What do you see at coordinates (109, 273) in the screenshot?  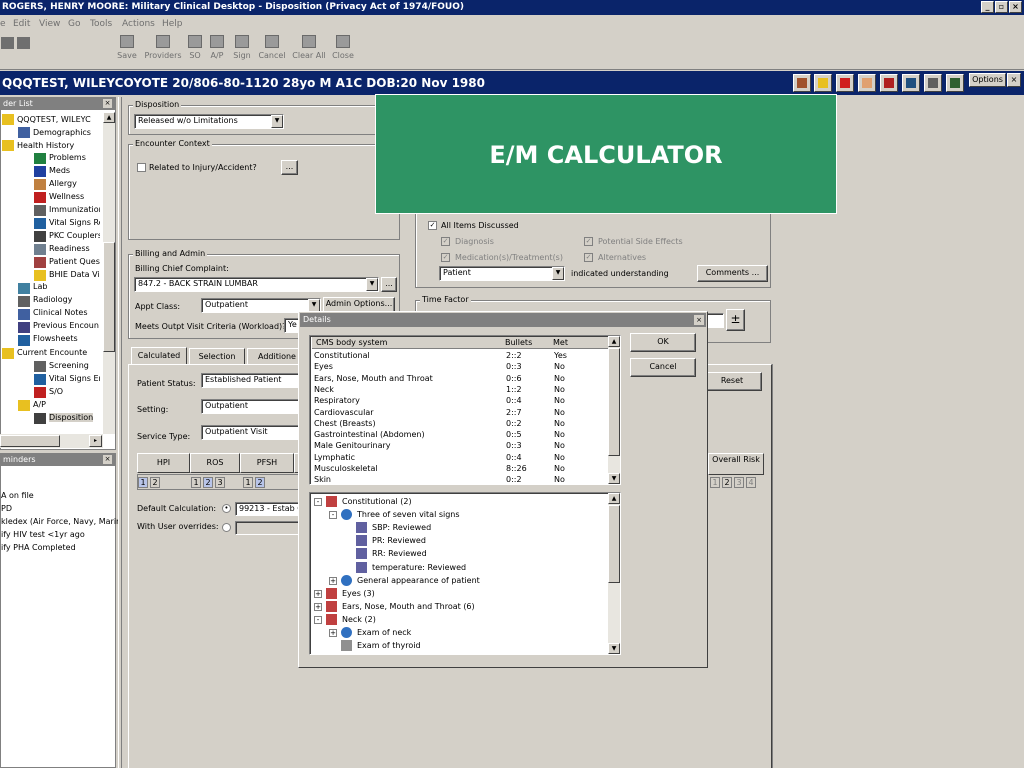 I see `folder-tree-scrollbar: ▲` at bounding box center [109, 273].